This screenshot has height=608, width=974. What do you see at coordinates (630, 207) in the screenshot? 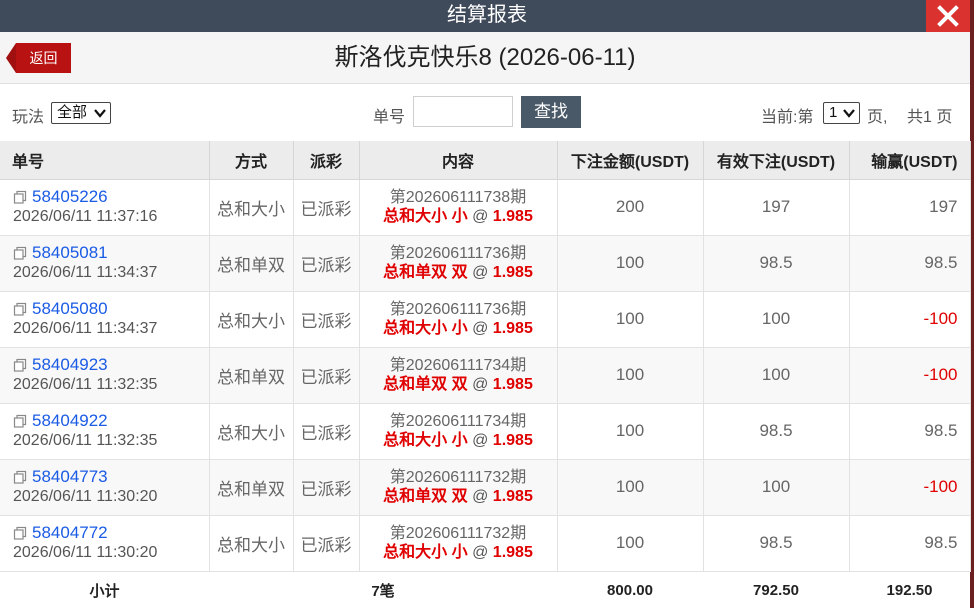
I see `amount-cell: 200` at bounding box center [630, 207].